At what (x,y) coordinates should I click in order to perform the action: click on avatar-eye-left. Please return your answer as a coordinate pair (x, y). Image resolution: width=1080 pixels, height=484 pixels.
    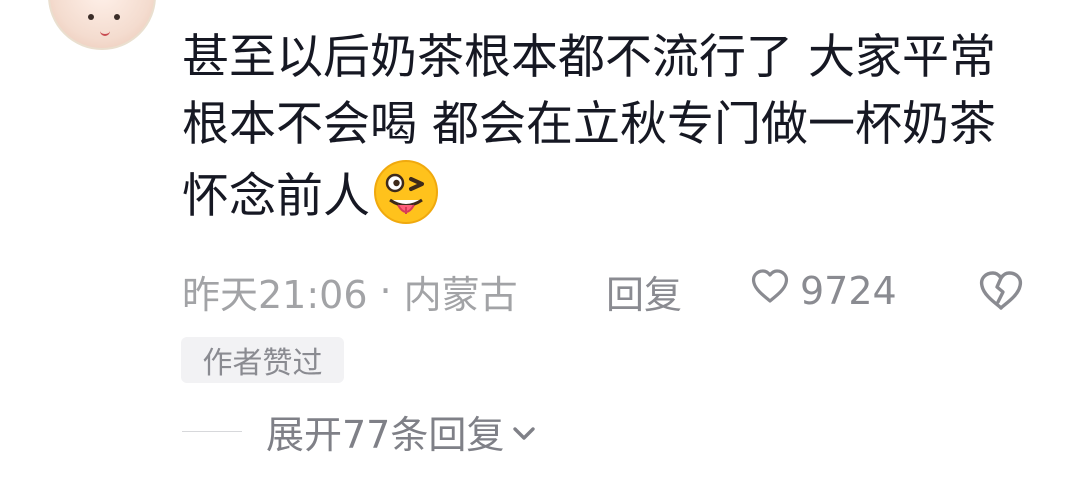
    Looking at the image, I should click on (91, 17).